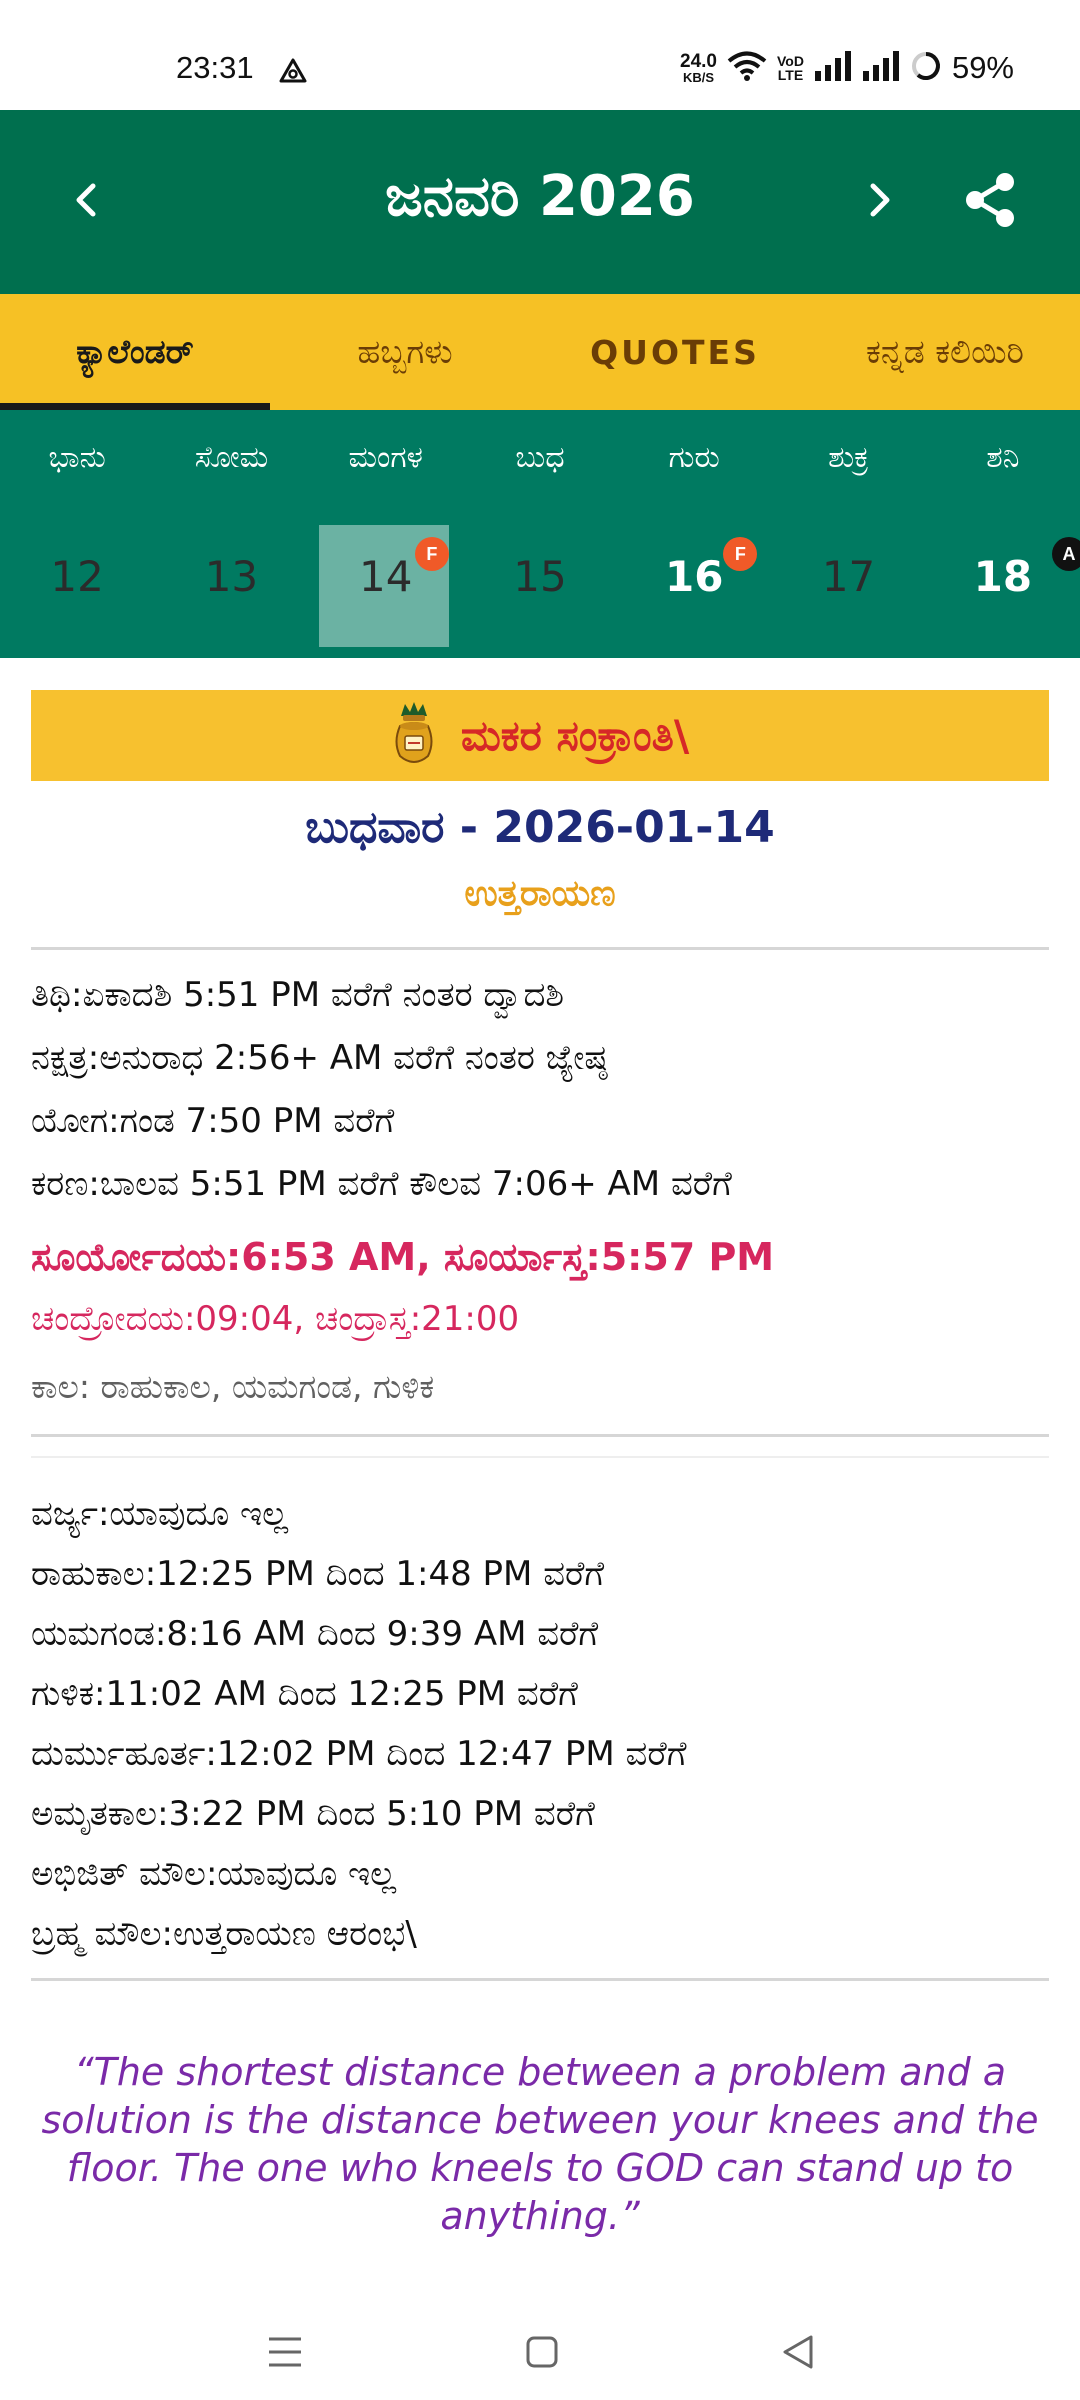 Image resolution: width=1080 pixels, height=2400 pixels. I want to click on amrutakala-line: ಅಮೃತಕಾಲ:3:22 PM ದಿಂದ 5:10 PM ವರೆಗೆ, so click(313, 1814).